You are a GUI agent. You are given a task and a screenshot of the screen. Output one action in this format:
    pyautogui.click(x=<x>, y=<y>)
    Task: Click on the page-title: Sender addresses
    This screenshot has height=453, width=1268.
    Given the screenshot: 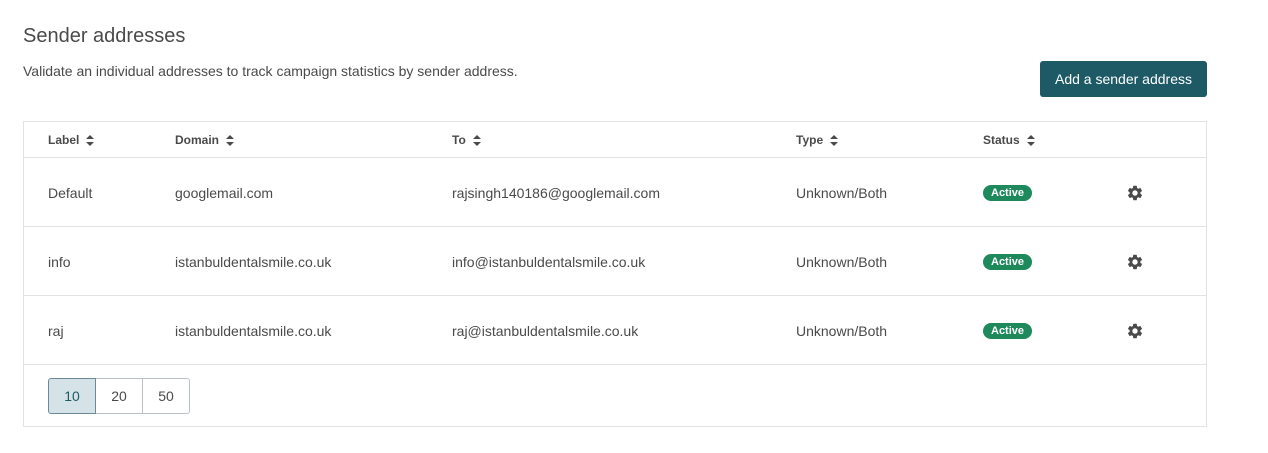 What is the action you would take?
    pyautogui.click(x=104, y=36)
    